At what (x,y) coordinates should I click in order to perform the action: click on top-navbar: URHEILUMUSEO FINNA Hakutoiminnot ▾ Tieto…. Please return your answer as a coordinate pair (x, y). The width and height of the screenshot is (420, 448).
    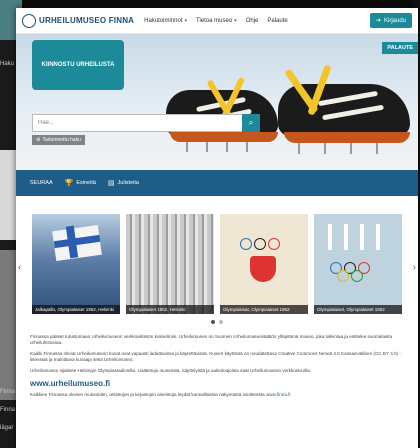
    Looking at the image, I should click on (217, 21).